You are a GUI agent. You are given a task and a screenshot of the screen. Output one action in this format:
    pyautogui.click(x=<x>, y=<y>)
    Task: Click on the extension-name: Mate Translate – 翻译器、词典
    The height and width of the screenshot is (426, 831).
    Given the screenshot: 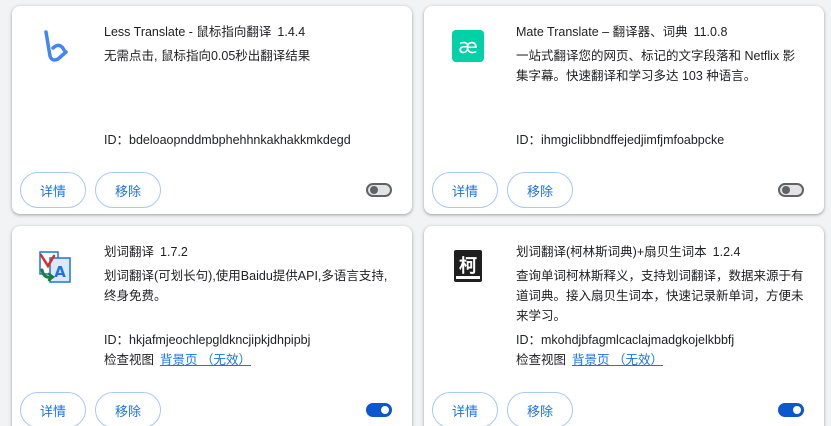 What is the action you would take?
    pyautogui.click(x=602, y=32)
    